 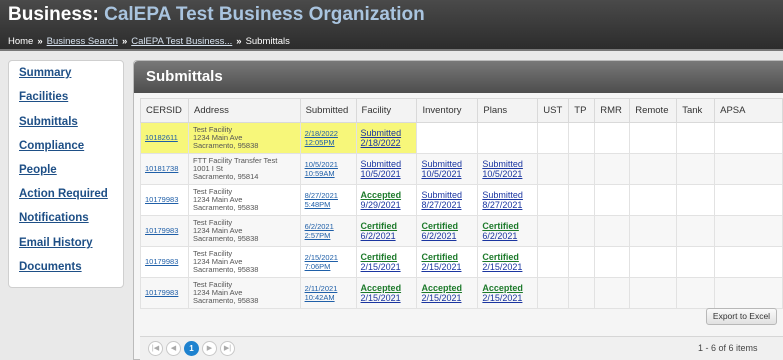 I want to click on sidebar-item-documents: Documents, so click(x=50, y=267).